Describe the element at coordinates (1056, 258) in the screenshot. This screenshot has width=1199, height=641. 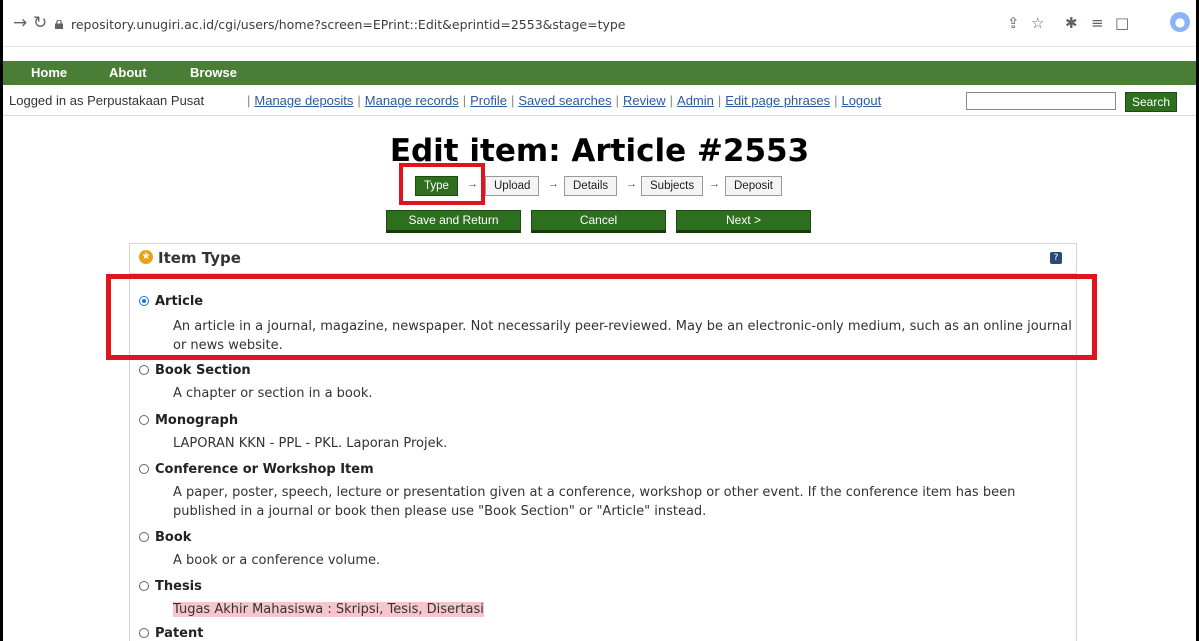
I see `help-icon: ?` at that location.